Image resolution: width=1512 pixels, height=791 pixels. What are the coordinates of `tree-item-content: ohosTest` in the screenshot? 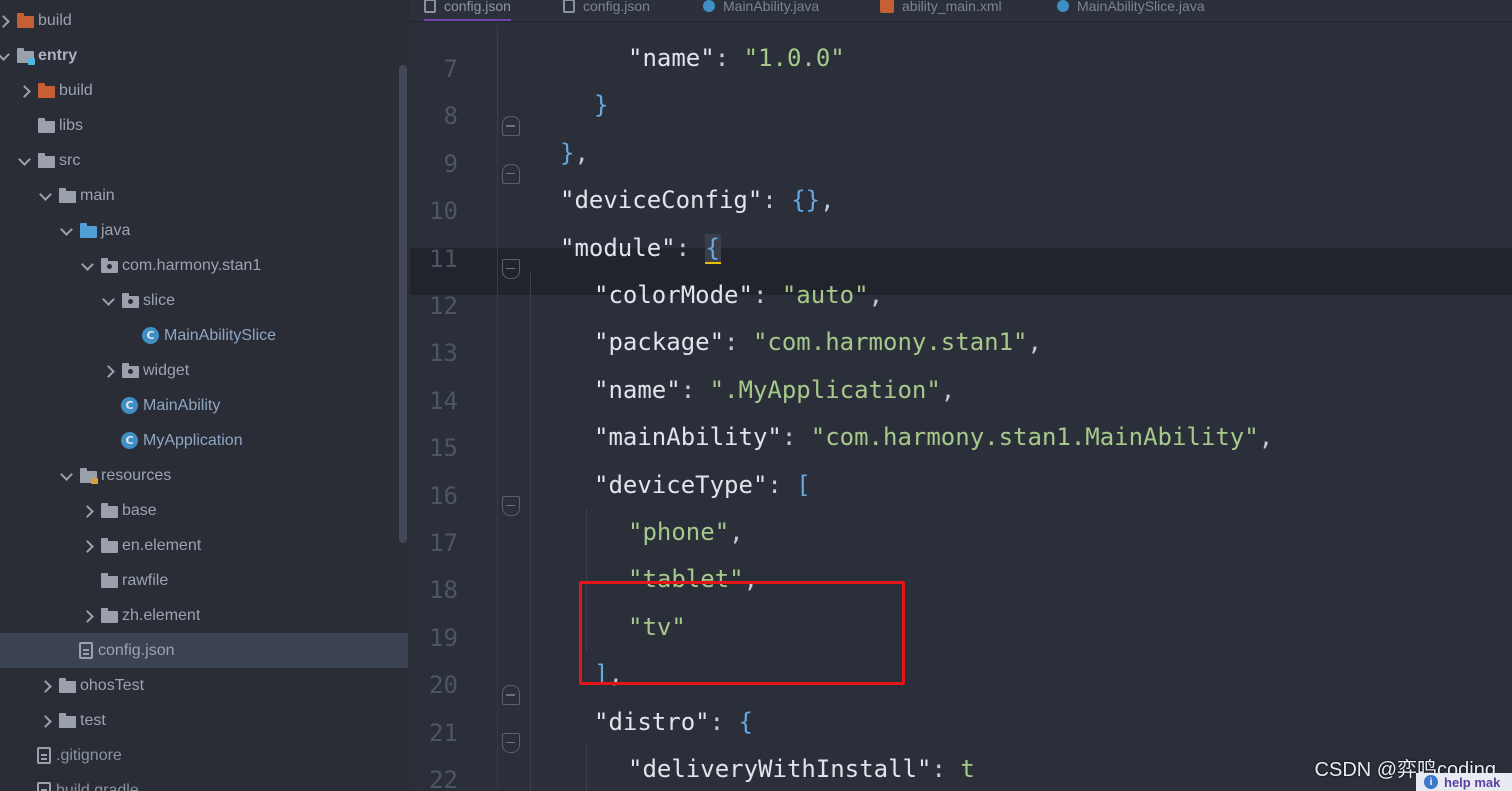 It's located at (91, 685).